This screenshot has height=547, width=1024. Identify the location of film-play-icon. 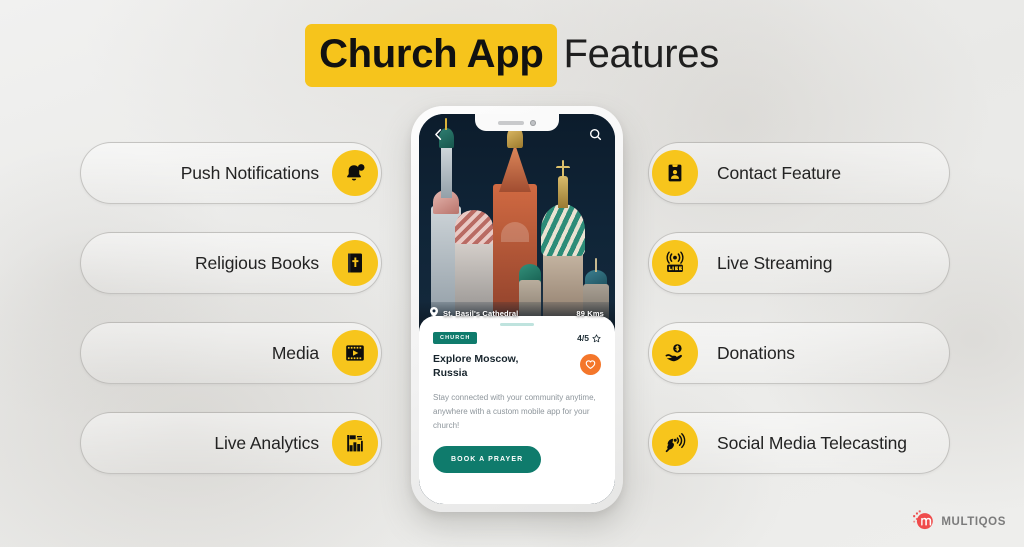
(355, 353).